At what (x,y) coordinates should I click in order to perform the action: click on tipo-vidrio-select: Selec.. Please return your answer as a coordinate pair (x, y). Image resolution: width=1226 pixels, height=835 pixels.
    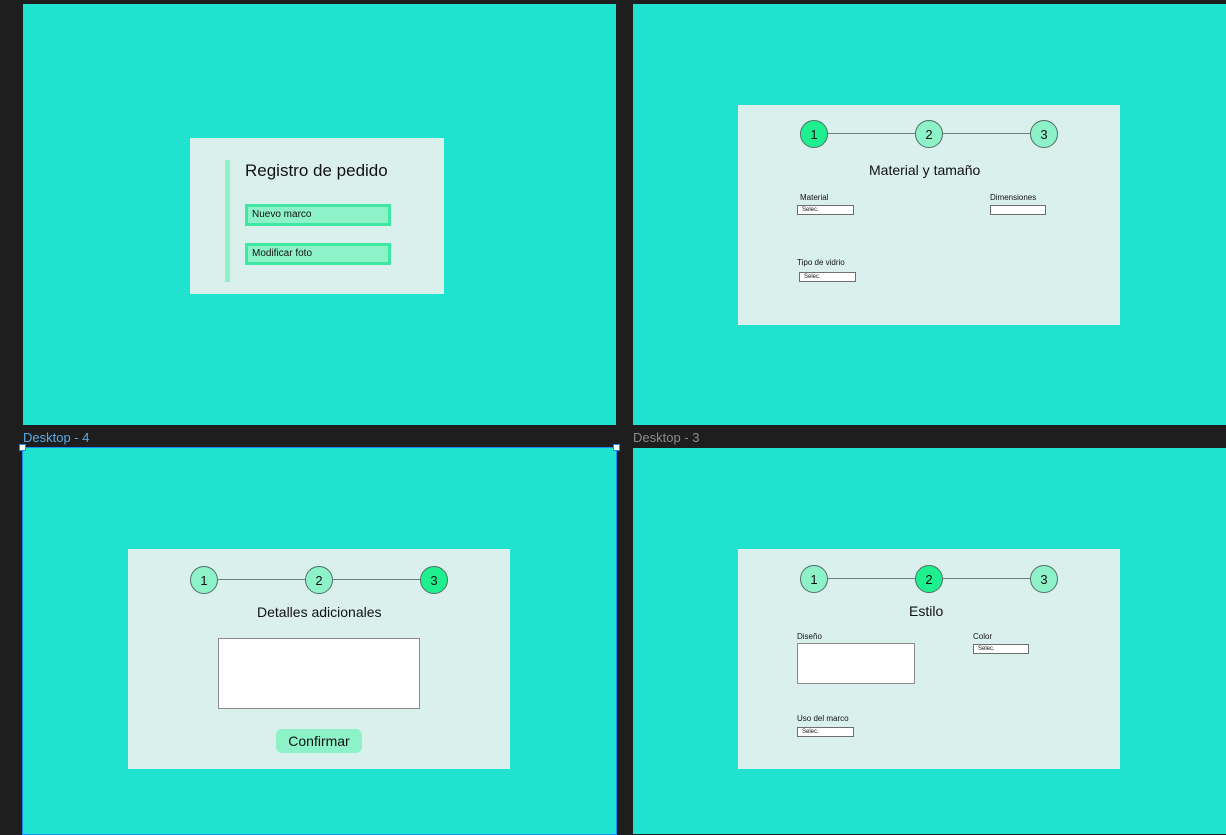
    Looking at the image, I should click on (827, 277).